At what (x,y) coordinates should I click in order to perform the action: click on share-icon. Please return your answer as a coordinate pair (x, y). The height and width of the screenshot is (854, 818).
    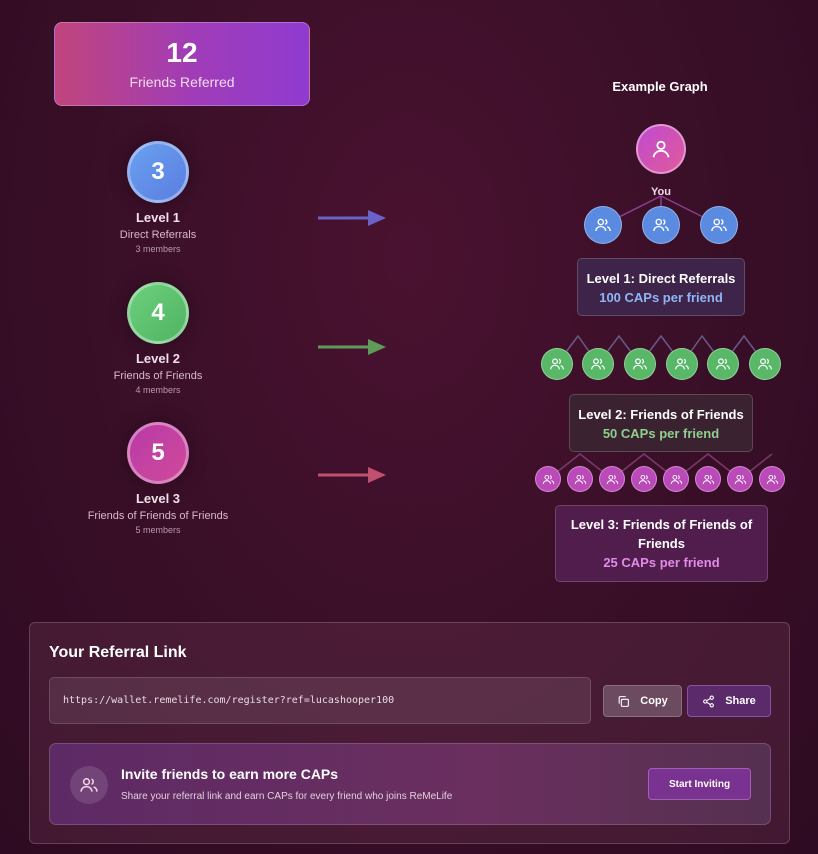
    Looking at the image, I should click on (709, 701).